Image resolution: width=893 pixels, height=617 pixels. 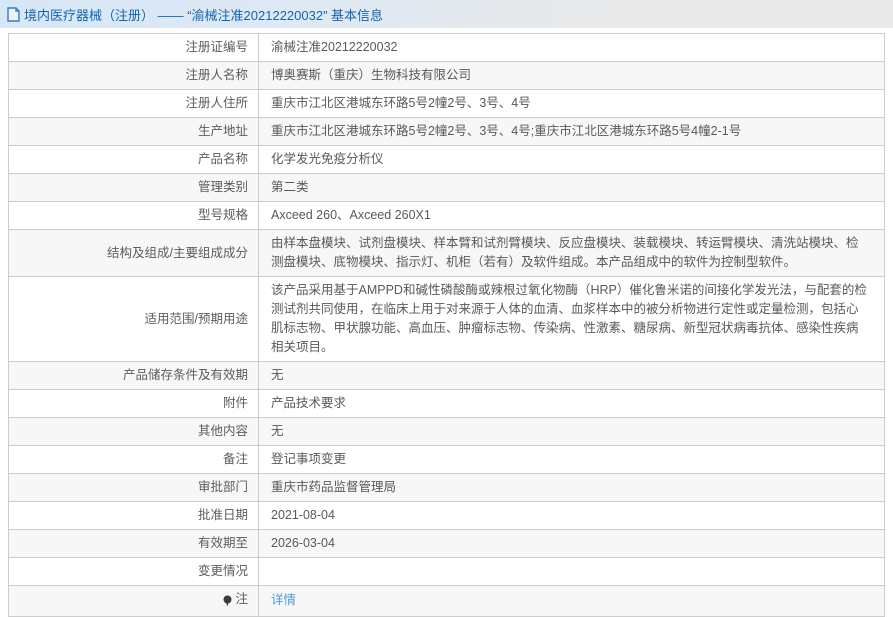 I want to click on field-label: 附件, so click(x=133, y=403).